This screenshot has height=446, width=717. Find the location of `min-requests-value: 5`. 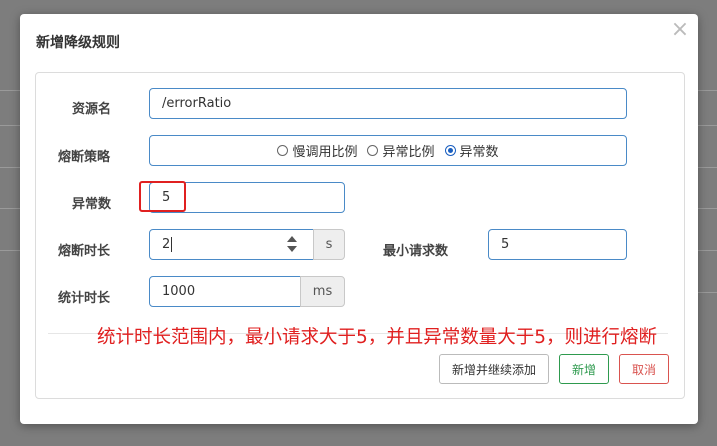

min-requests-value: 5 is located at coordinates (505, 244).